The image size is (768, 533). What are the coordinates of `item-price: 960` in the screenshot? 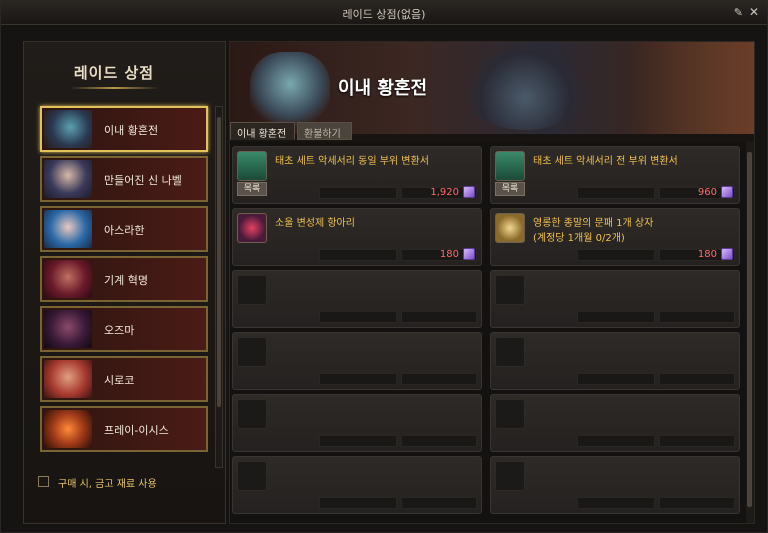 It's located at (707, 192).